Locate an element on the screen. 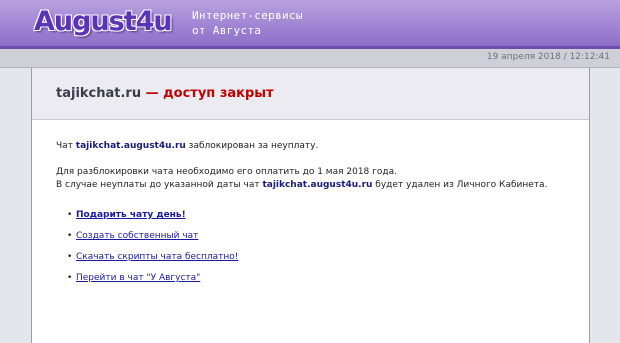  site-header: August4u Интернет-сервисы от Августа is located at coordinates (310, 23).